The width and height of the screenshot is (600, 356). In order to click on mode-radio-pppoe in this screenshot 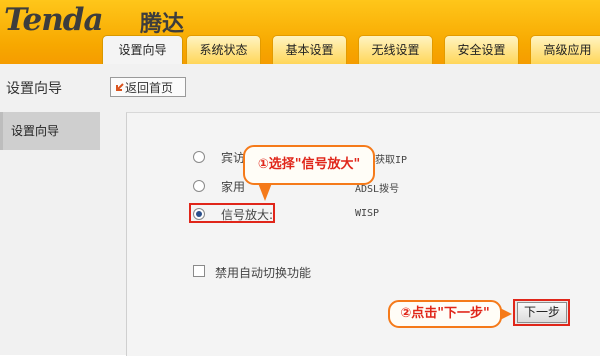, I will do `click(199, 186)`.